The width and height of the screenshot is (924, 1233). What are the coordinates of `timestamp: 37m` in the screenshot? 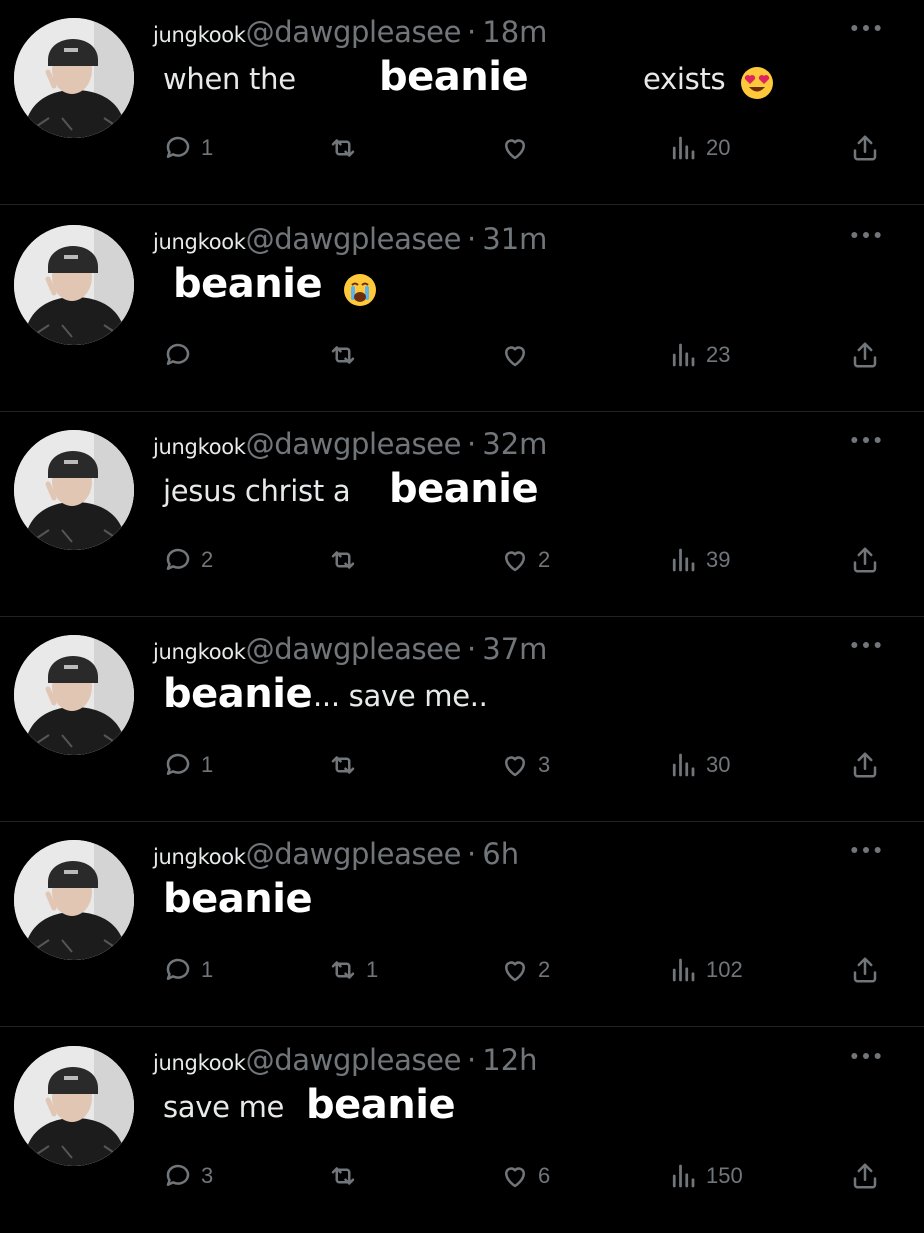 It's located at (514, 649).